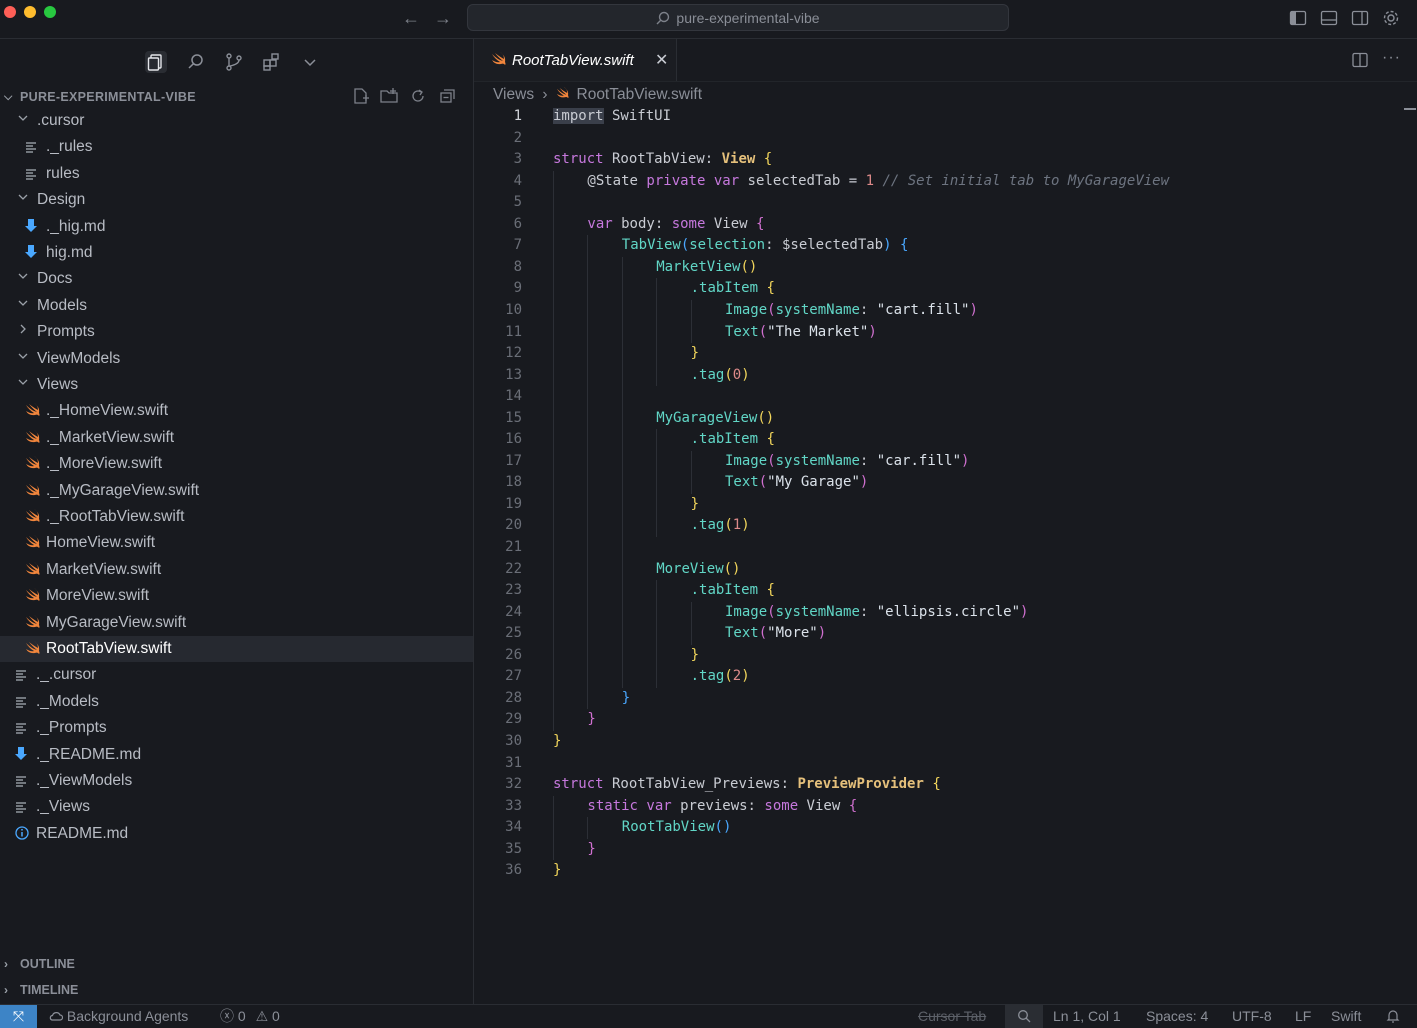 This screenshot has height=1028, width=1417. I want to click on encoding: UTF-8, so click(1252, 1016).